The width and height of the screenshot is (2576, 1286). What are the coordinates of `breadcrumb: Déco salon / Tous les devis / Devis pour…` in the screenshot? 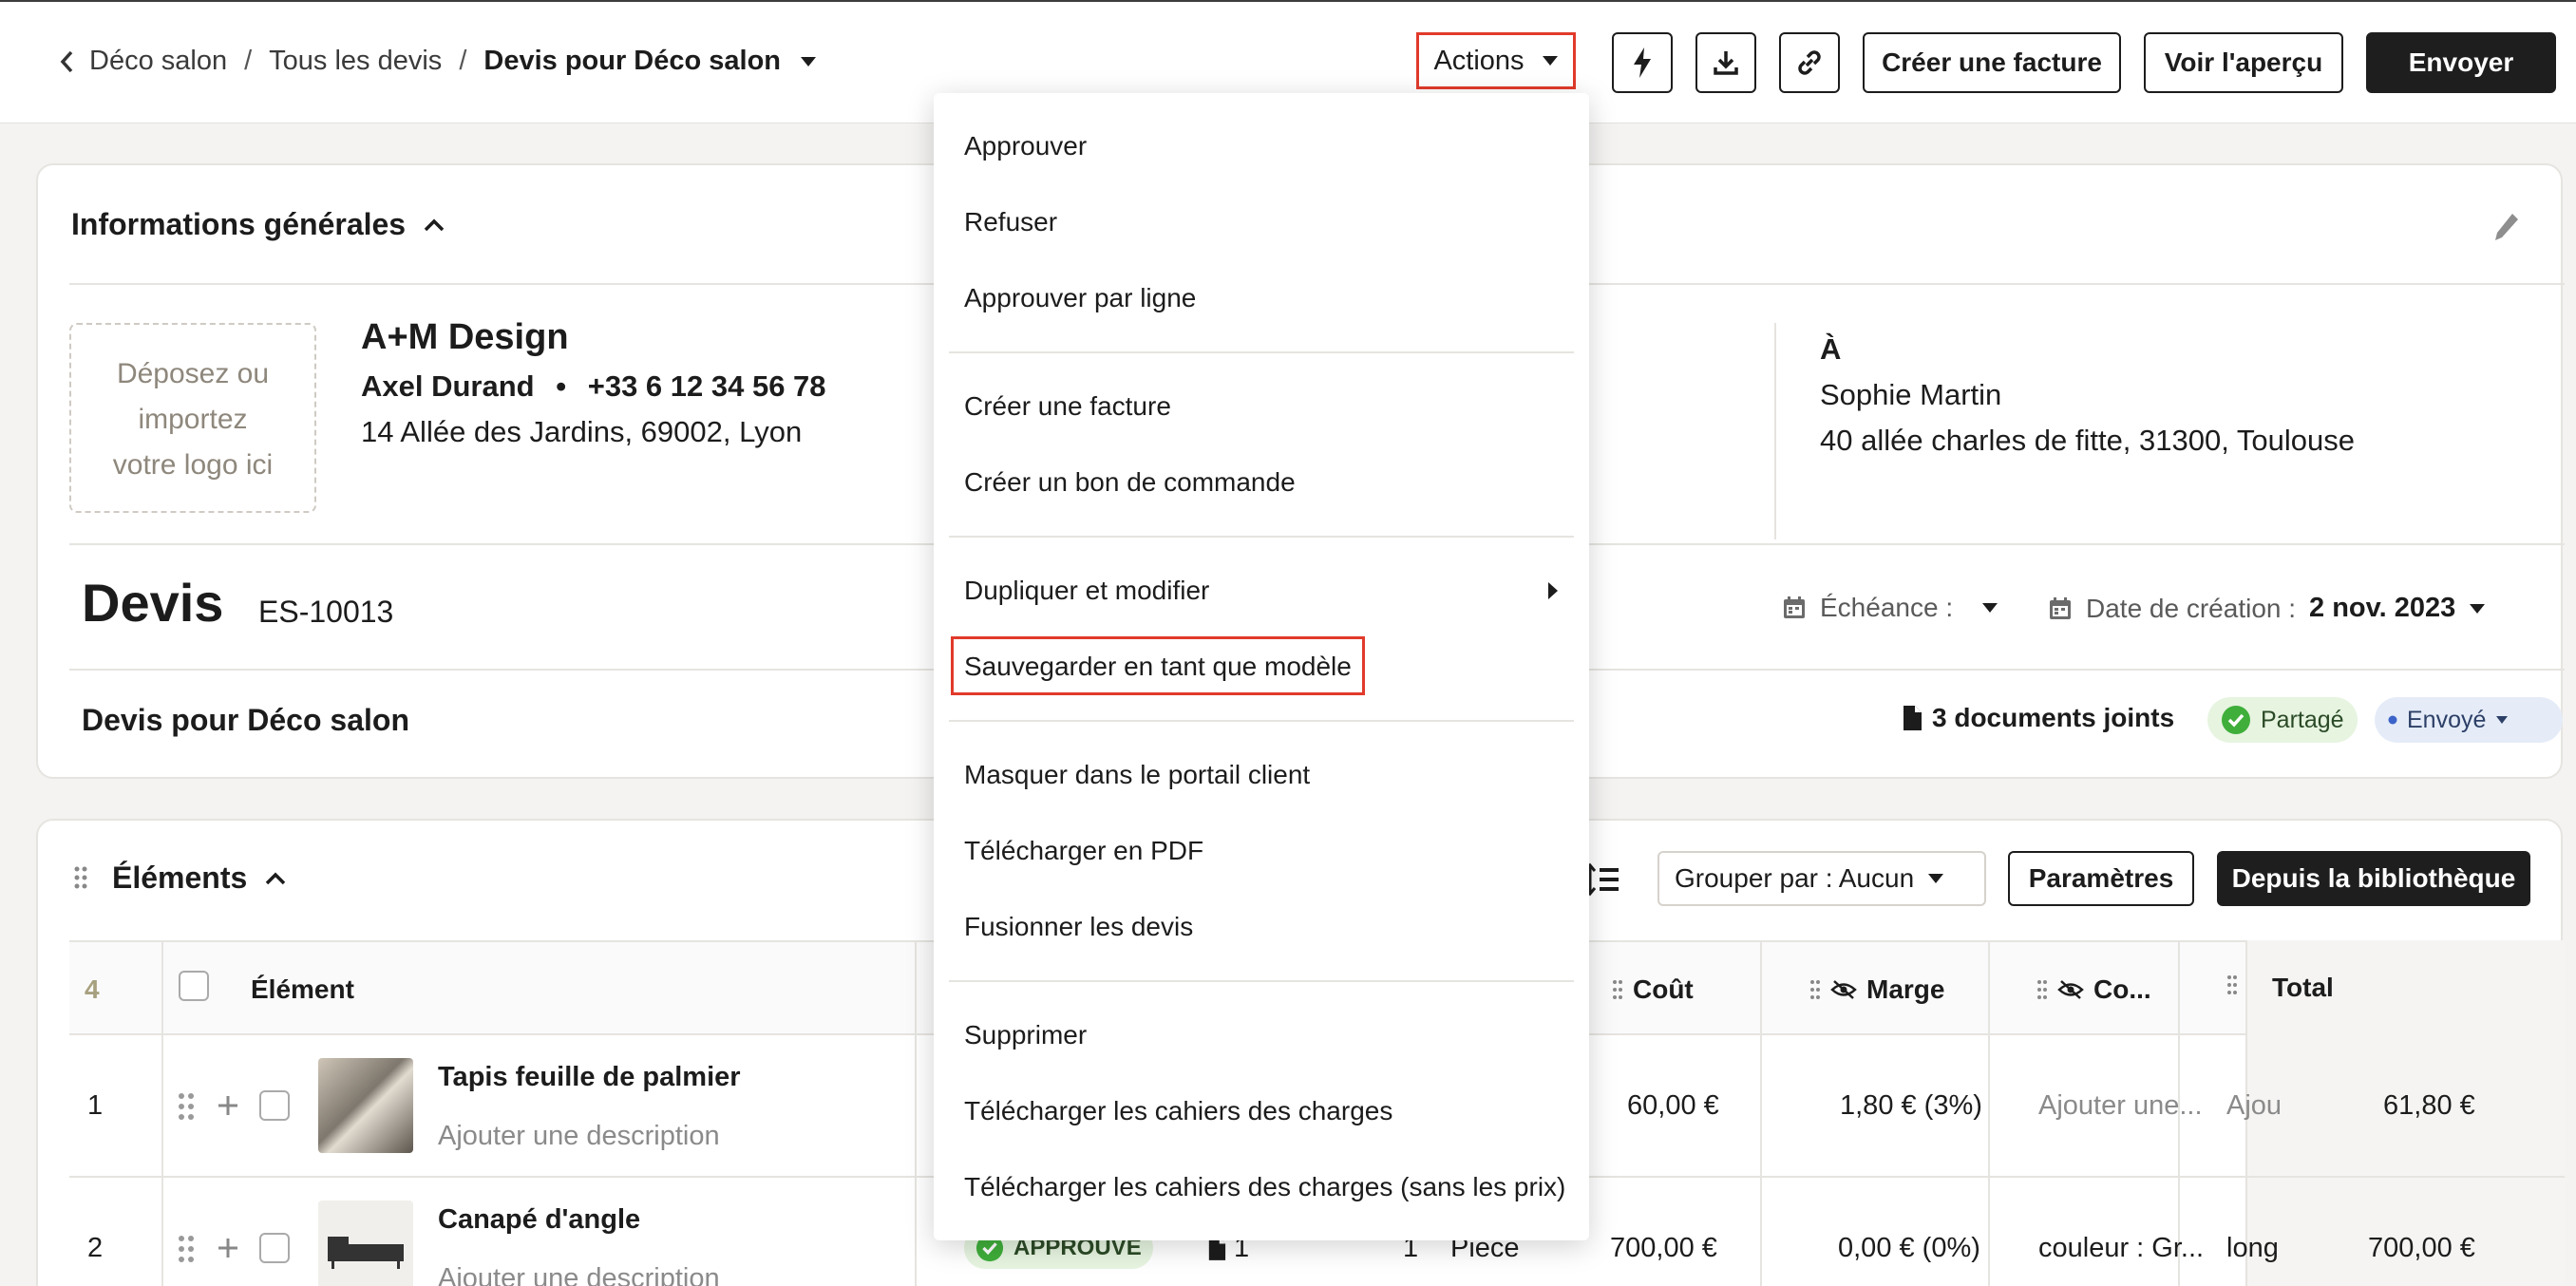 It's located at (438, 62).